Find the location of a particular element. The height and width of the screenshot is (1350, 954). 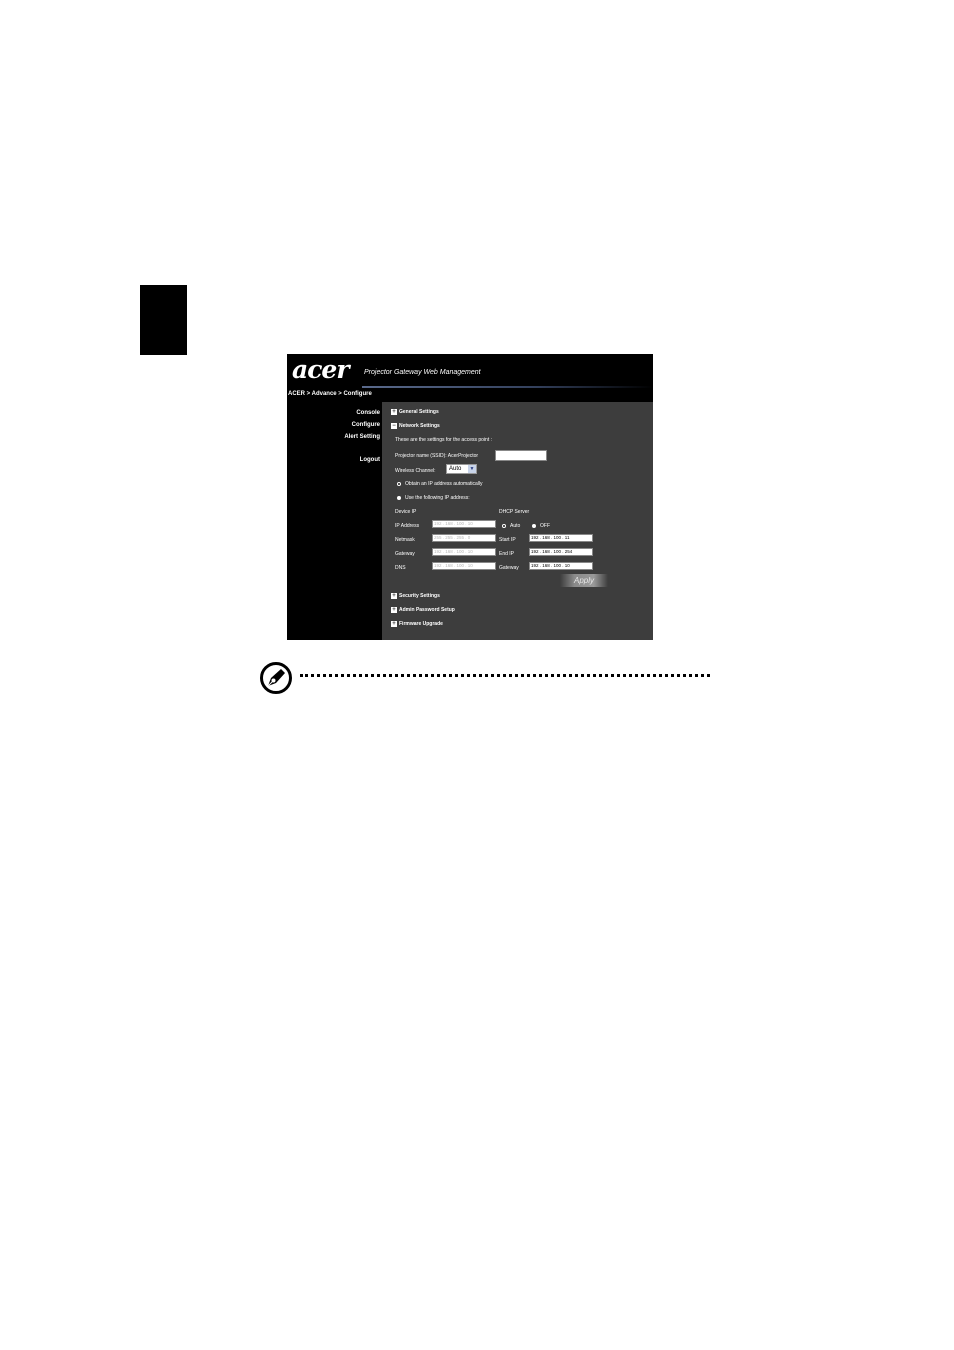

note-pen-icon is located at coordinates (276, 678).